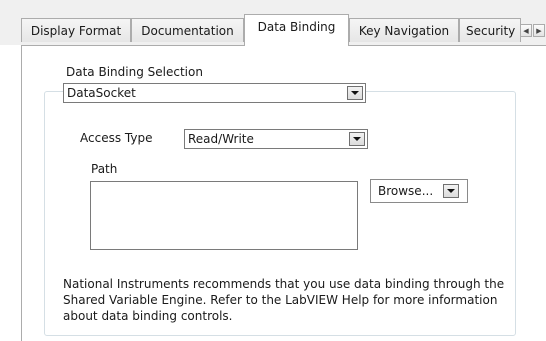  I want to click on access-type-value: Read/Write, so click(221, 139).